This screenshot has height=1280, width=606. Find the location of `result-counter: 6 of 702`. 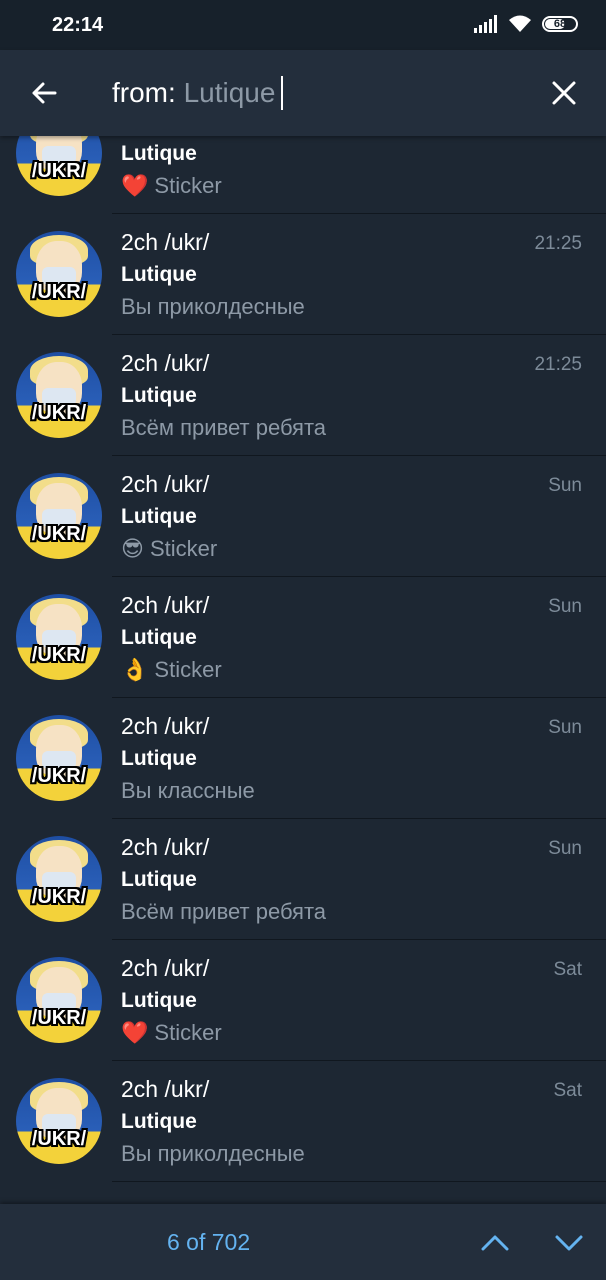

result-counter: 6 of 702 is located at coordinates (209, 1242).